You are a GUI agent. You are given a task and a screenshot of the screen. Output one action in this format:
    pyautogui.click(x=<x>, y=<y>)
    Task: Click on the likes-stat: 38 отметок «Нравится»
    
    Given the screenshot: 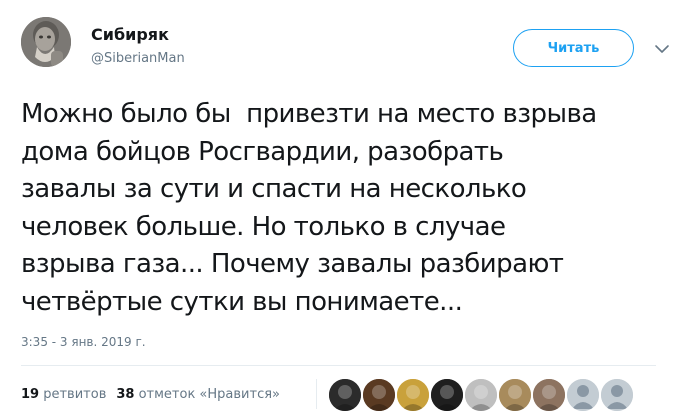 What is the action you would take?
    pyautogui.click(x=198, y=394)
    